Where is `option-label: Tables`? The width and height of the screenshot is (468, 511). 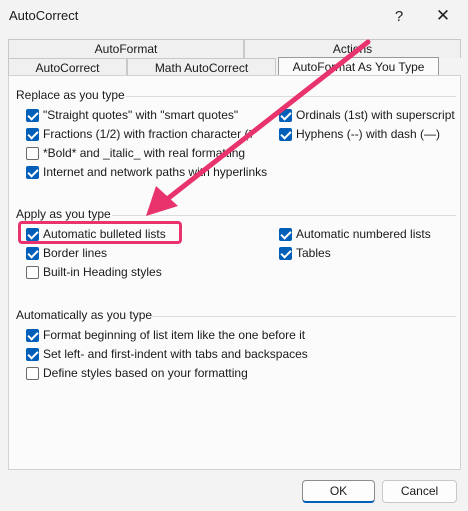 option-label: Tables is located at coordinates (313, 253).